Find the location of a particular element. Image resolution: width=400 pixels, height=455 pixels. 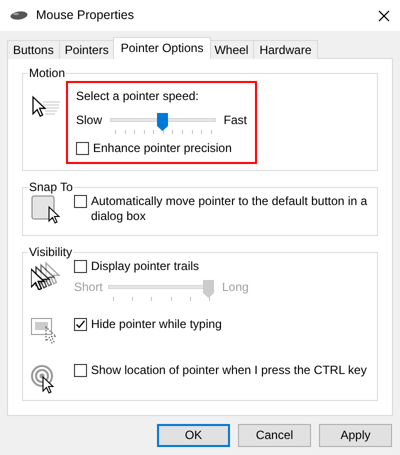

checkbox-label: Display pointer trails is located at coordinates (145, 266).